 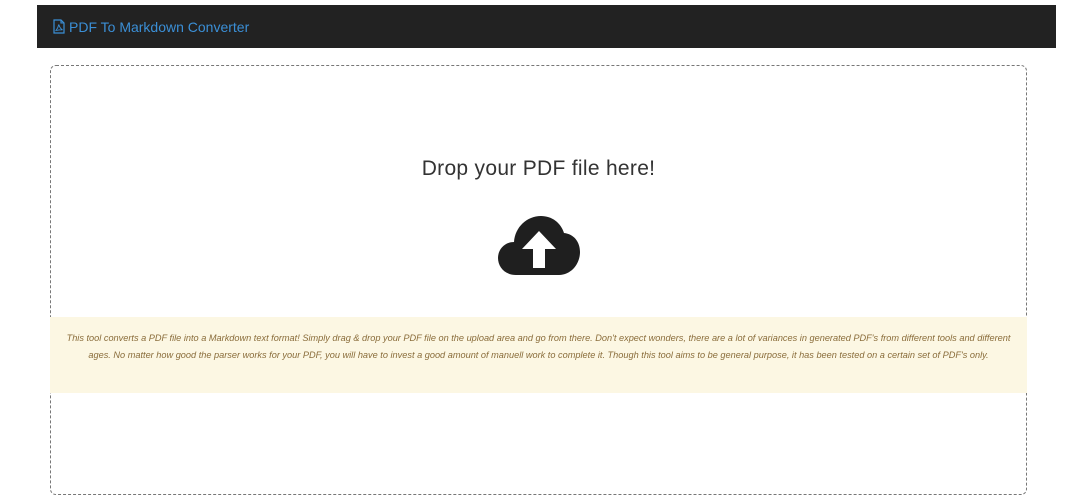 What do you see at coordinates (539, 245) in the screenshot?
I see `cloud-upload-icon` at bounding box center [539, 245].